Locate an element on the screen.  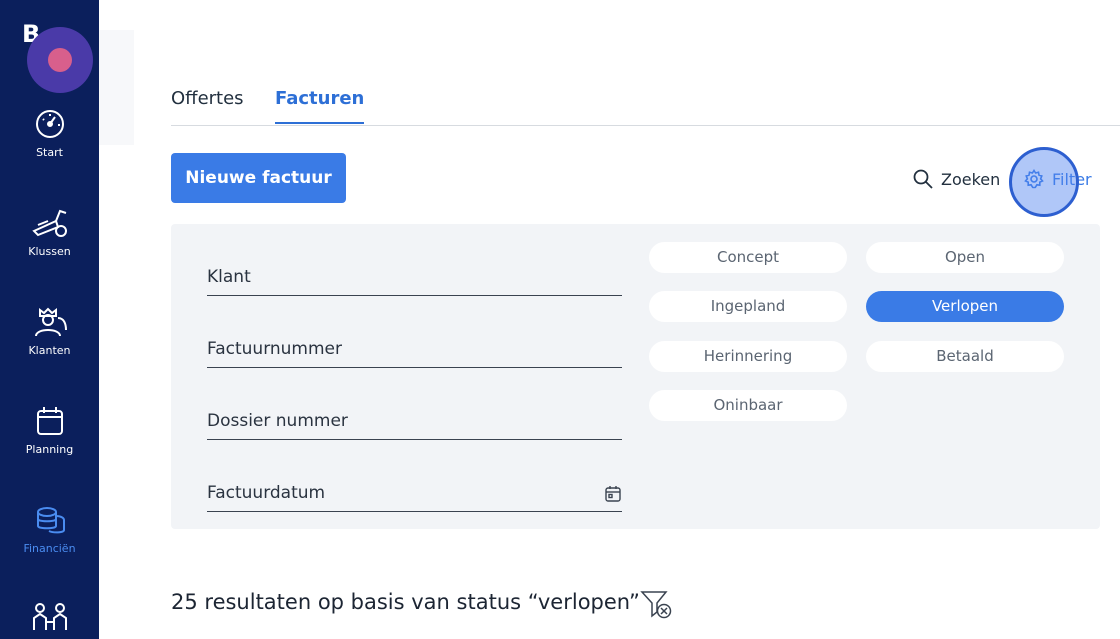
search-button: Zoeken is located at coordinates (956, 179).